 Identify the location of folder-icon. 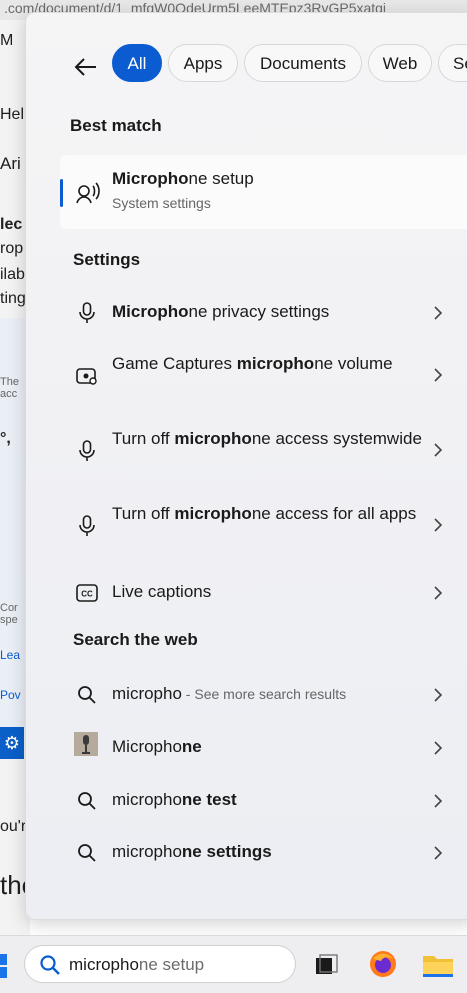
(438, 966).